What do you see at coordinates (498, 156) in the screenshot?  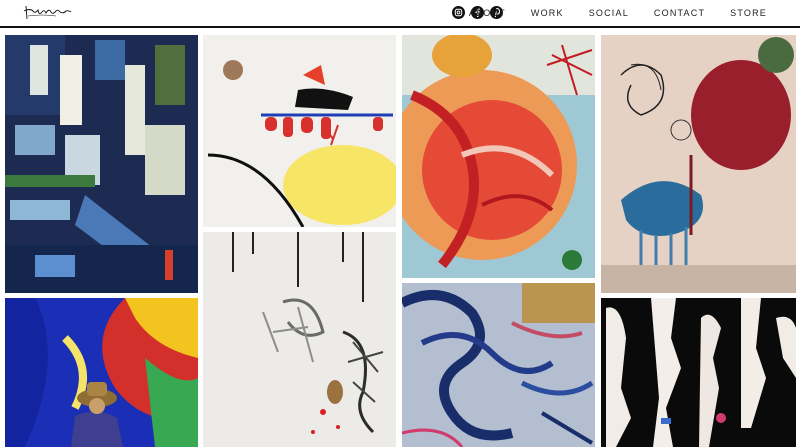 I see `artwork-red-orange-swirl` at bounding box center [498, 156].